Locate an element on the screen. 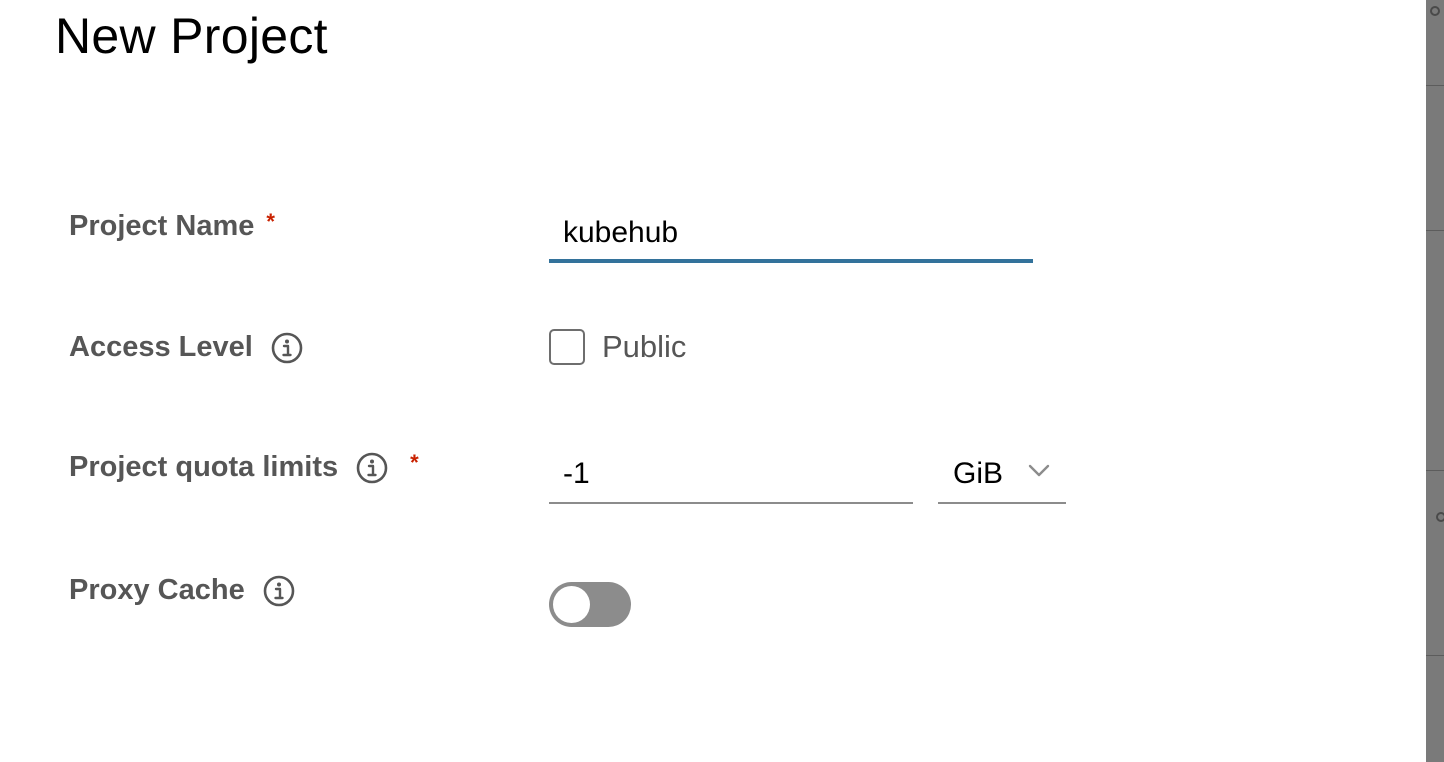  access-level-label: Access Level is located at coordinates (186, 347).